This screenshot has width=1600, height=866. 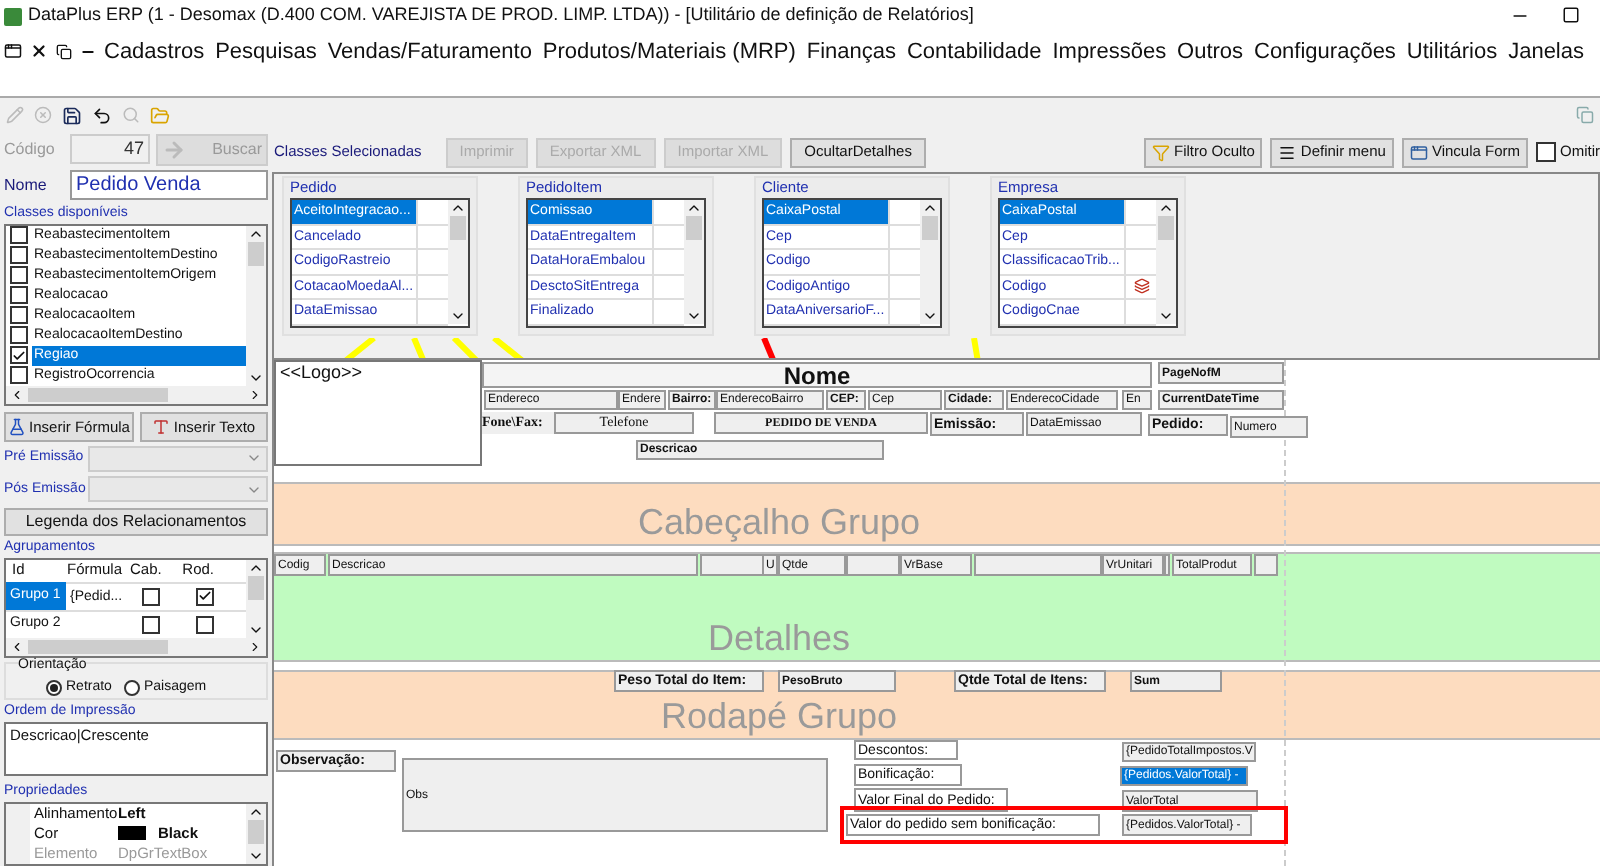 I want to click on menu-item: Pesquisas, so click(x=266, y=52).